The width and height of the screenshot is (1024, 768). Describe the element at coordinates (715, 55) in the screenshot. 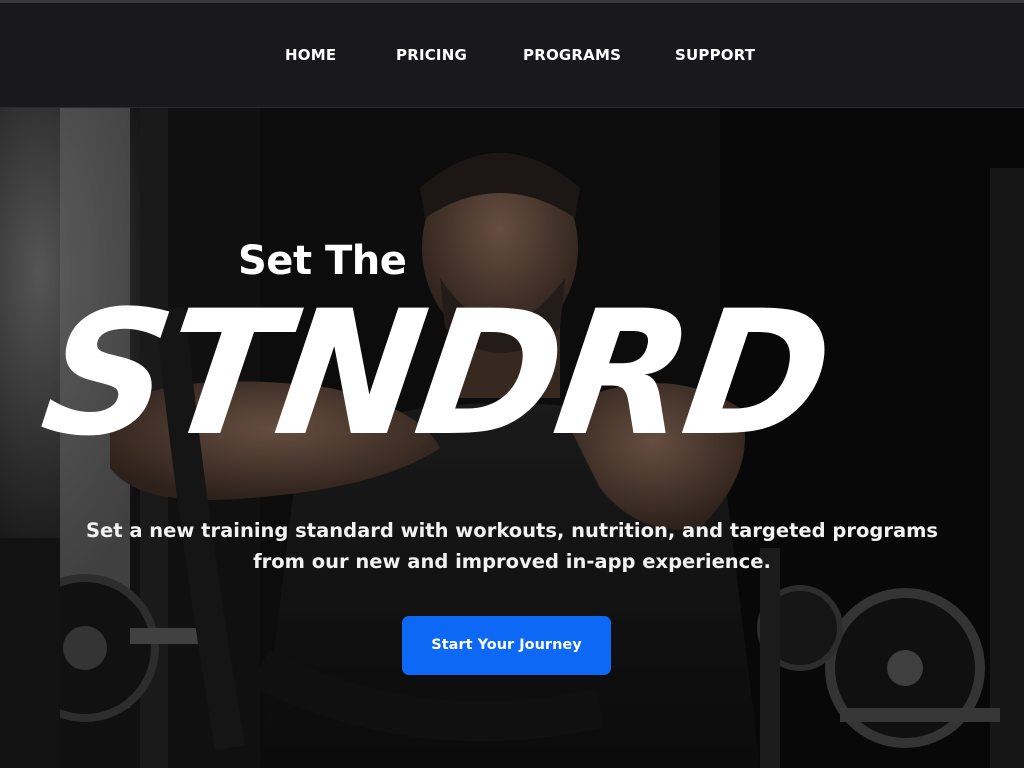

I see `nav-link-support: SUPPORT` at that location.